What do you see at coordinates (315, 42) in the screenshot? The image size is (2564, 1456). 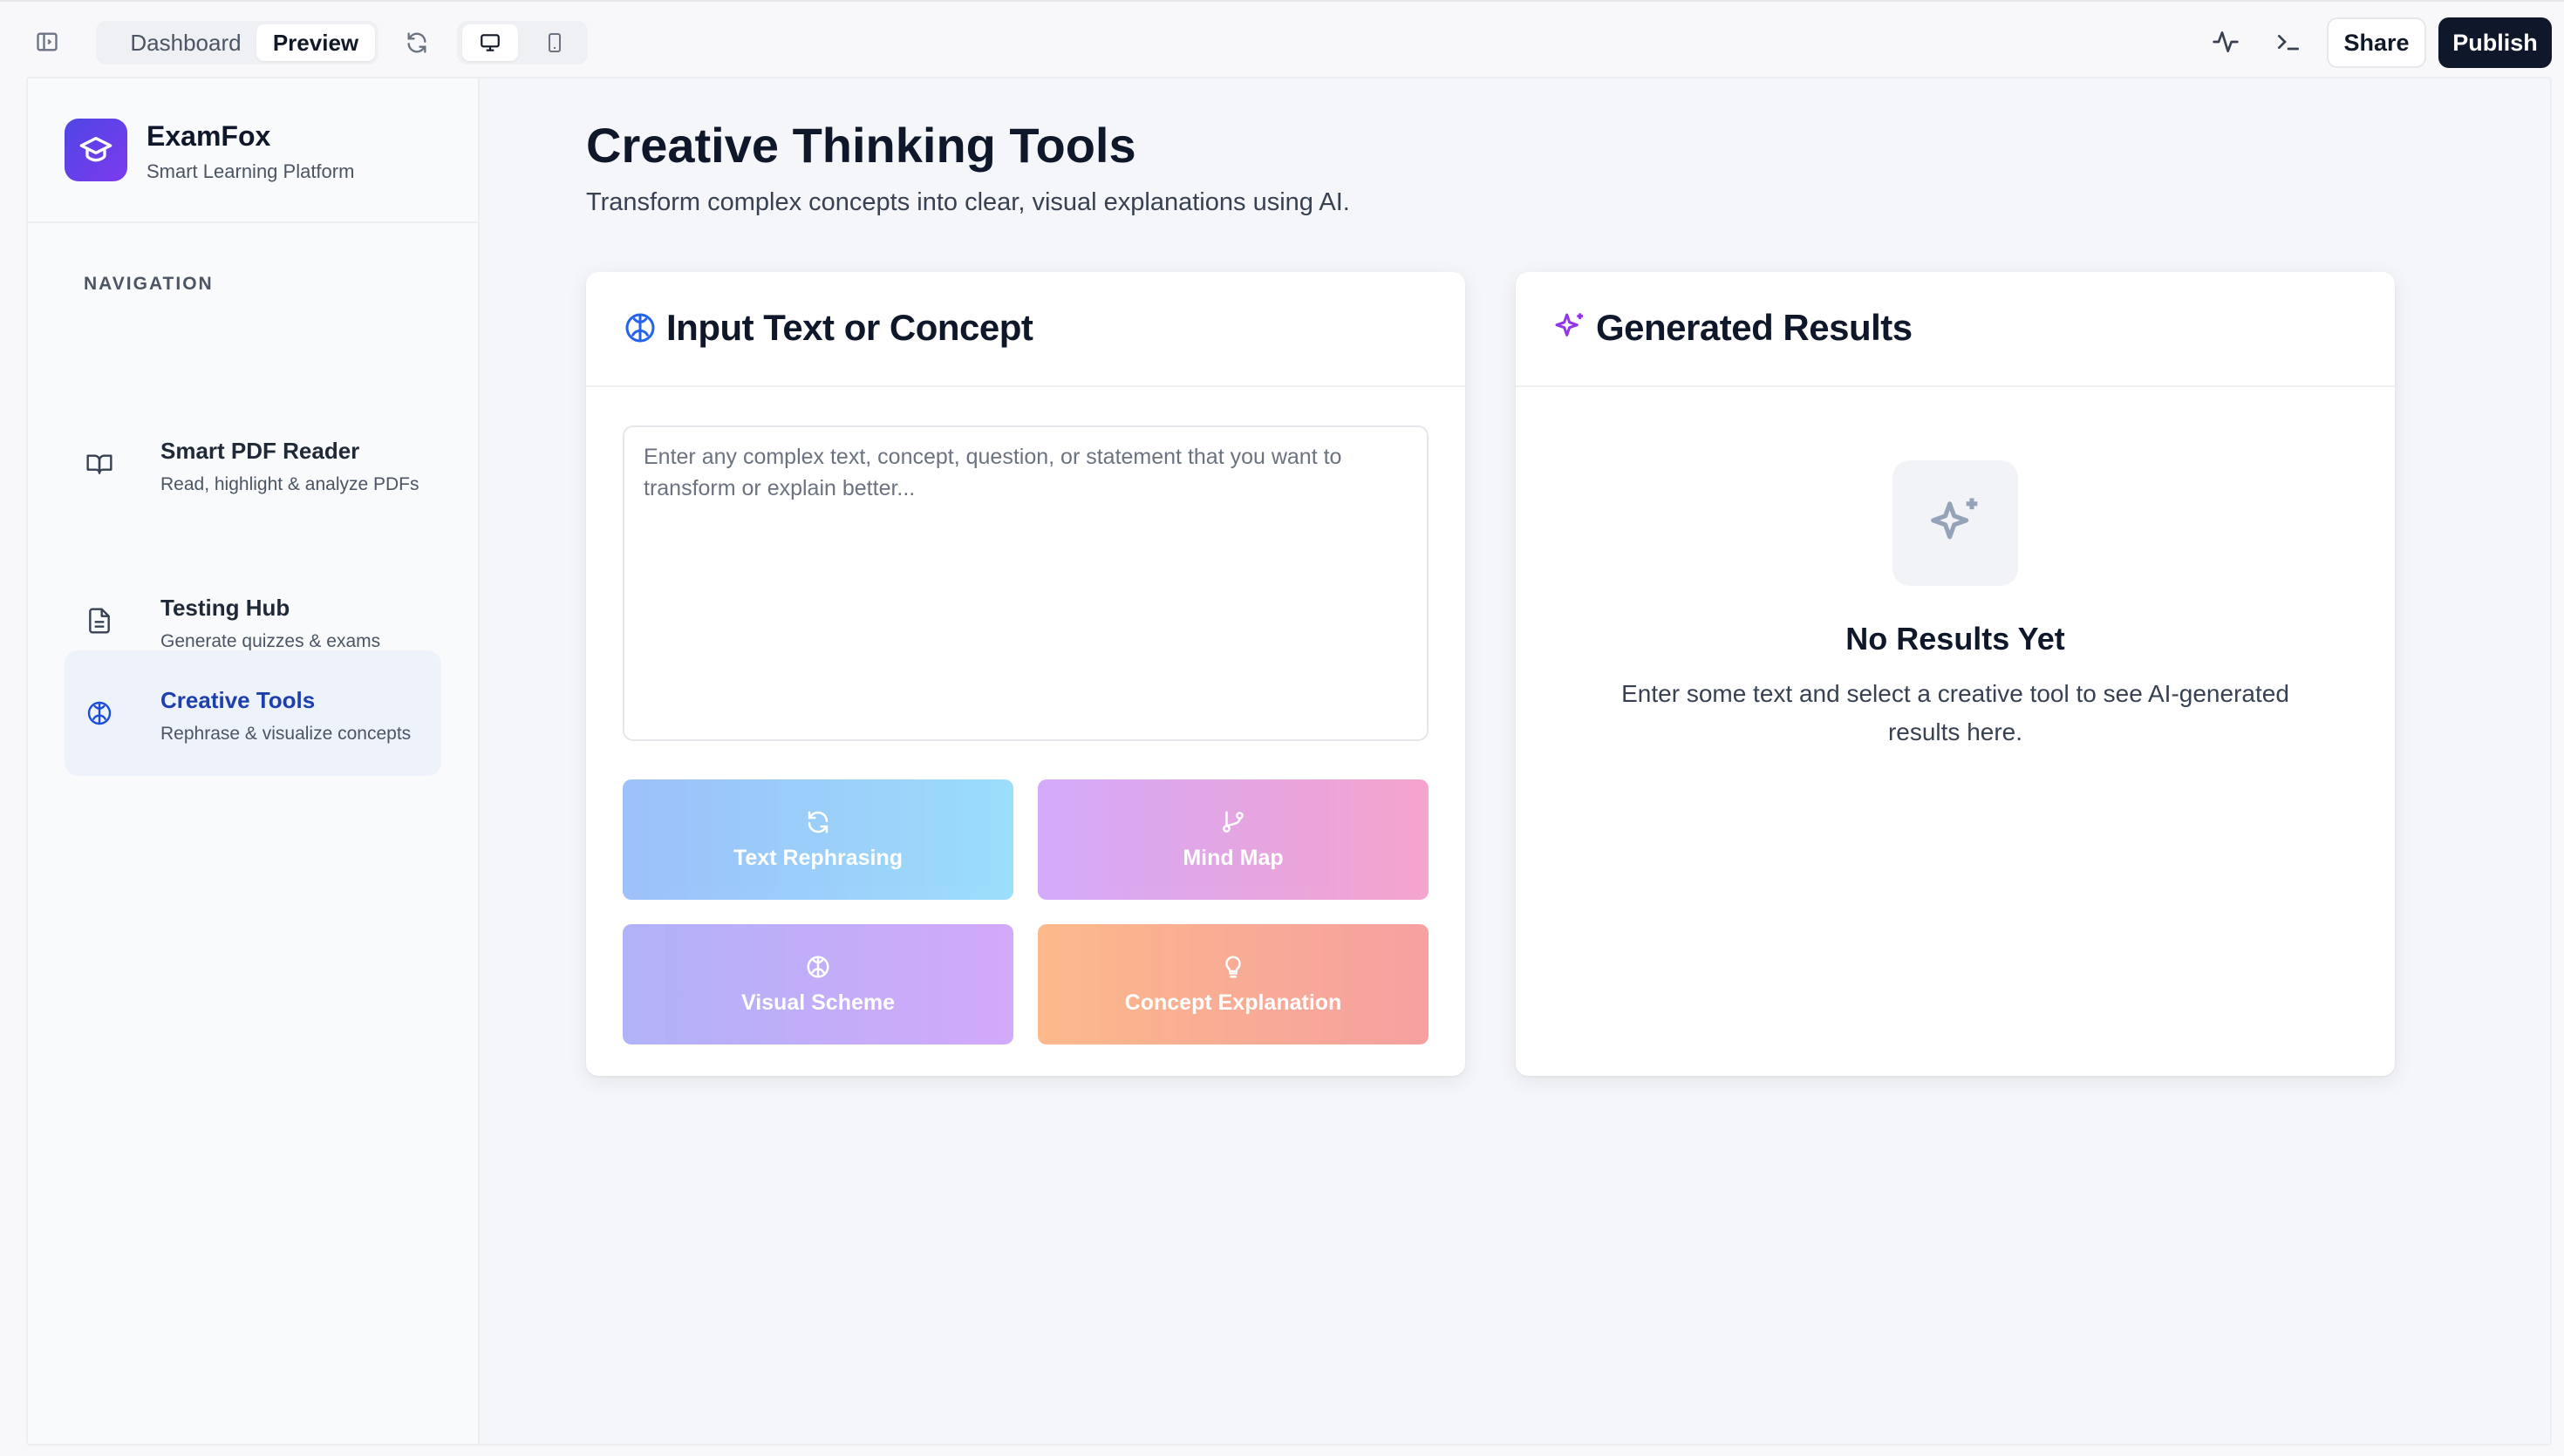 I see `tab-preview: Preview` at bounding box center [315, 42].